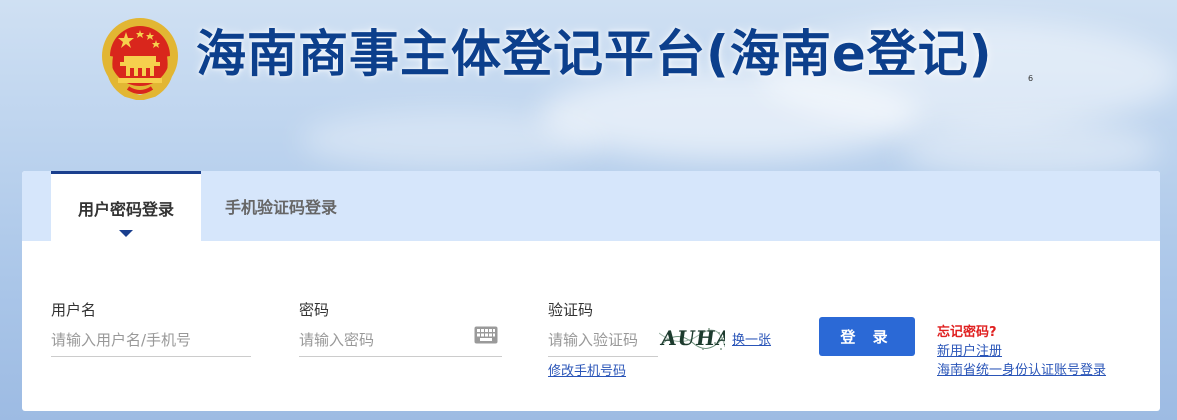 Image resolution: width=1177 pixels, height=420 pixels. I want to click on password-label: 密码, so click(314, 310).